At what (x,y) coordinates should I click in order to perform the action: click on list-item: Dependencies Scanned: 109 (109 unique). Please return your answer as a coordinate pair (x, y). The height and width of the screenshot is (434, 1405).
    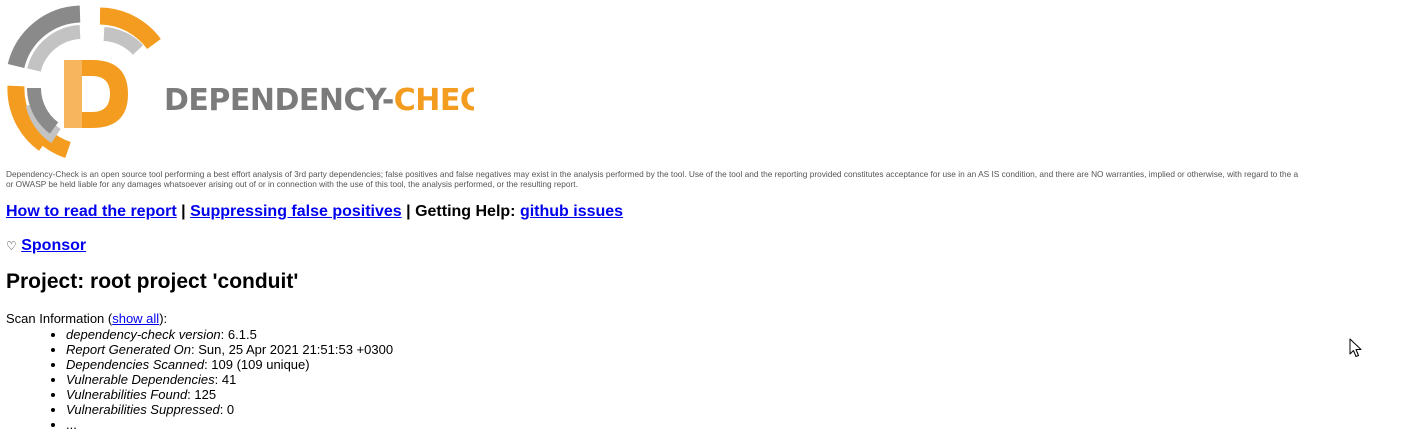
    Looking at the image, I should click on (229, 364).